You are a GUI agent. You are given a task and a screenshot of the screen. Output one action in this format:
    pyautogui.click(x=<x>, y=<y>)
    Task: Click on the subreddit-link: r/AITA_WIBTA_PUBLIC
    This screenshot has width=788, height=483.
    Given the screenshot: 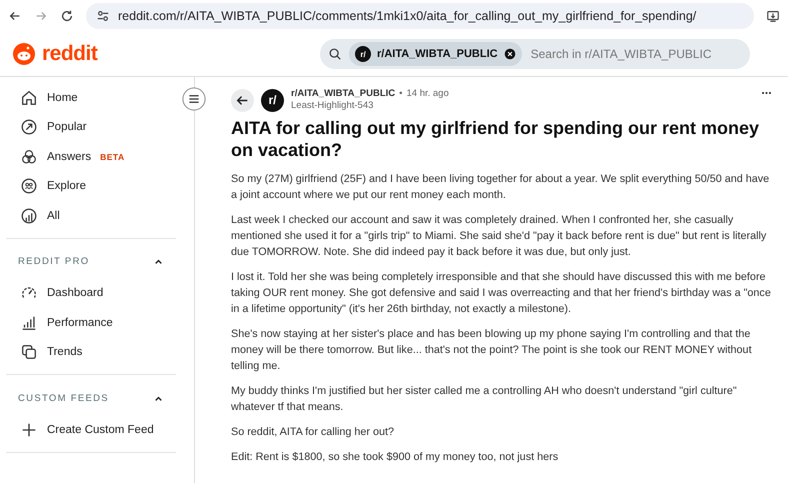 What is the action you would take?
    pyautogui.click(x=343, y=93)
    